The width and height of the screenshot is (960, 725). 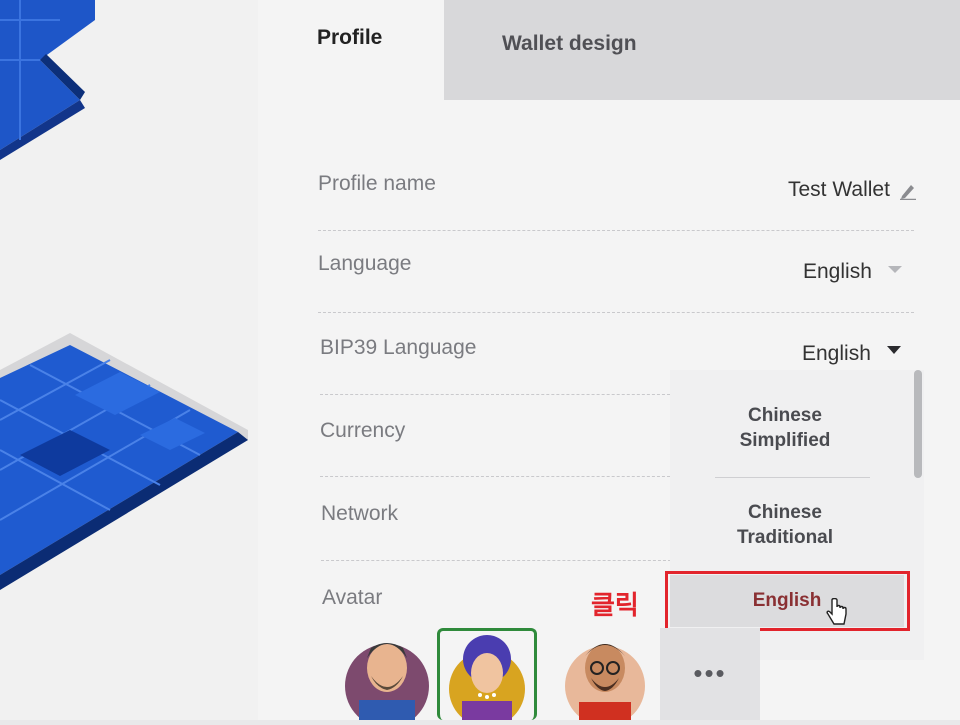 I want to click on currency-label: Currency, so click(x=363, y=430).